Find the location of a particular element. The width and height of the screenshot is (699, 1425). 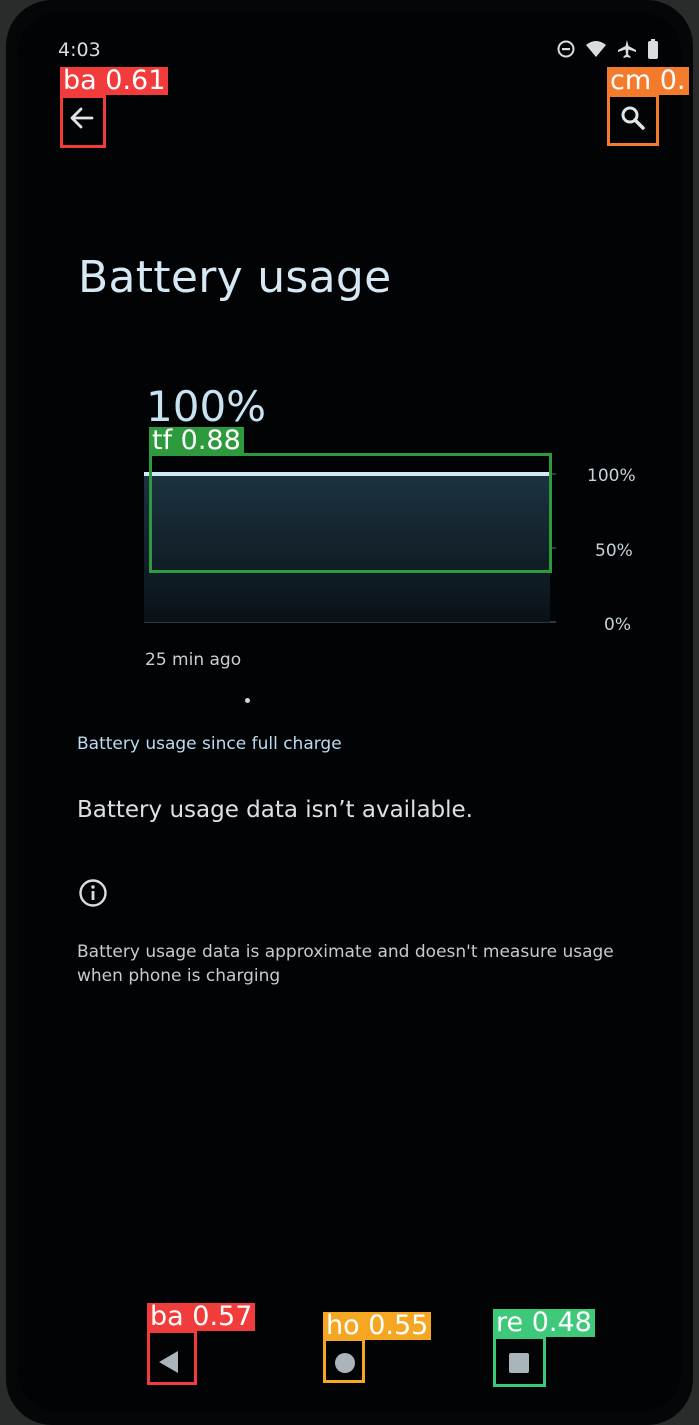

detection-label-home: ho 0.55 is located at coordinates (377, 1326).